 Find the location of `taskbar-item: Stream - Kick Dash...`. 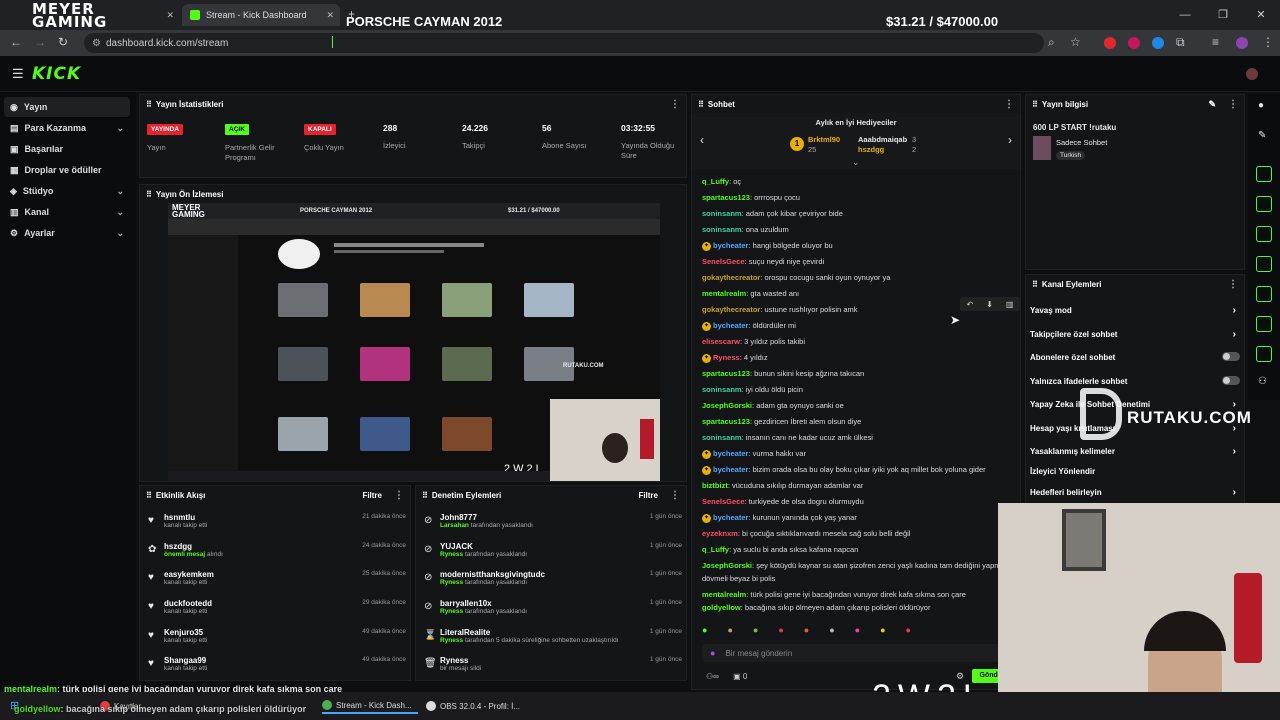

taskbar-item: Stream - Kick Dash... is located at coordinates (370, 706).